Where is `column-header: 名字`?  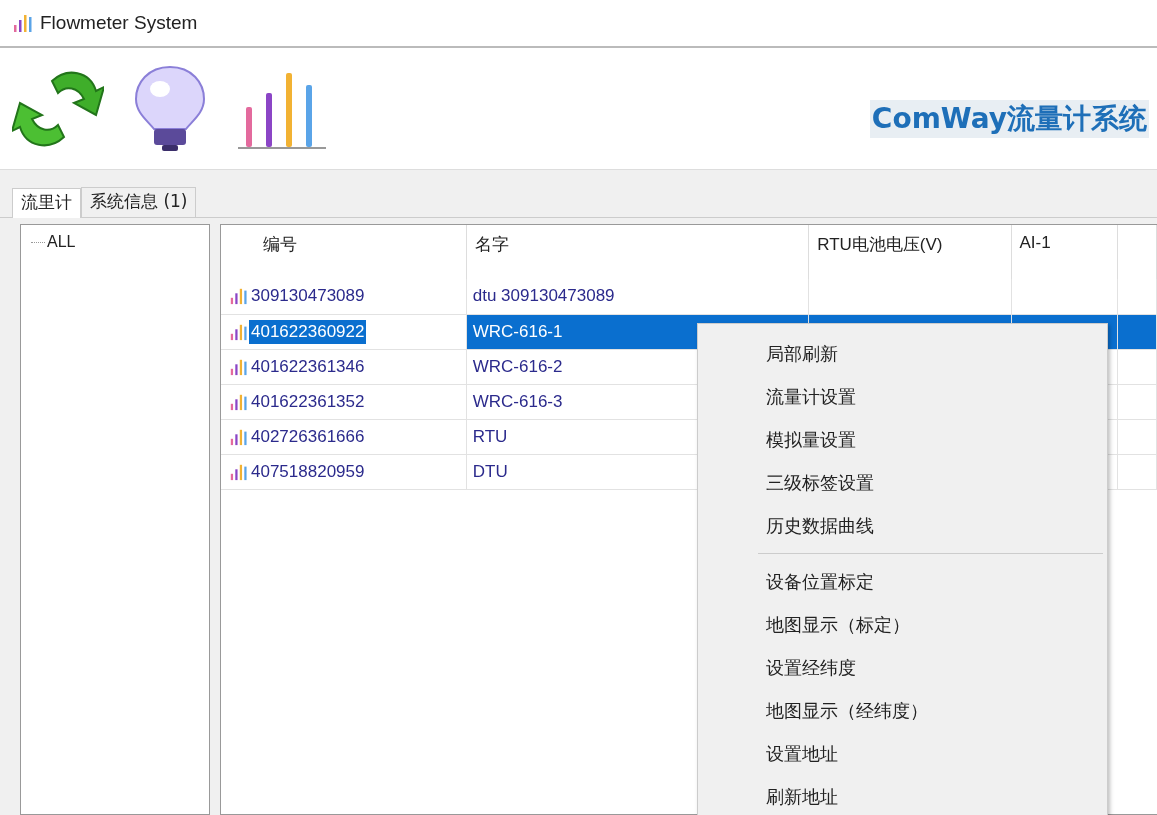
column-header: 名字 is located at coordinates (637, 252).